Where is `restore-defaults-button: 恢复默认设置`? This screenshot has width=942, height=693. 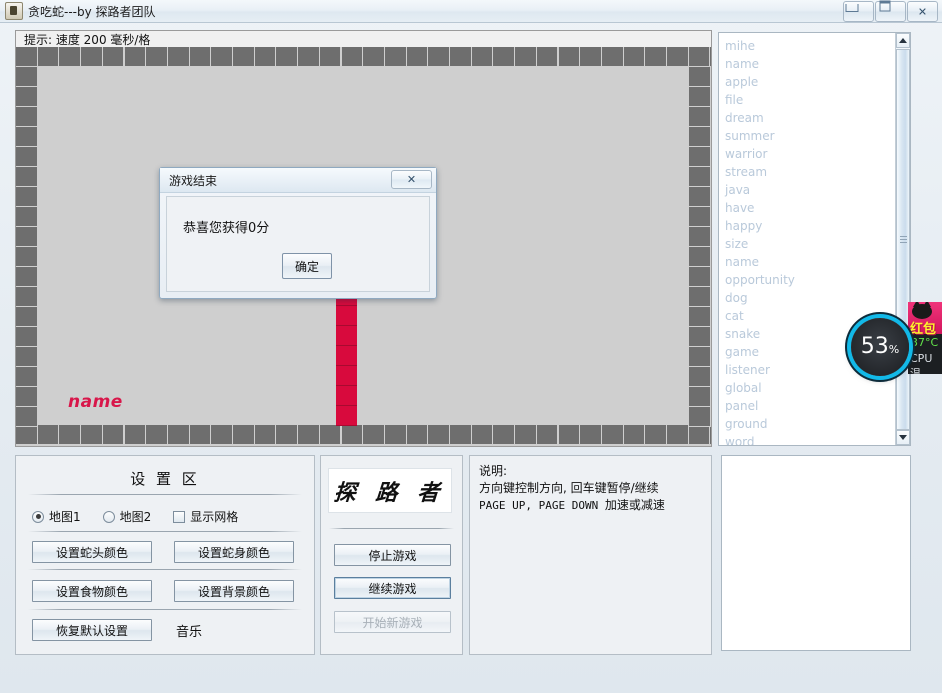
restore-defaults-button: 恢复默认设置 is located at coordinates (92, 630).